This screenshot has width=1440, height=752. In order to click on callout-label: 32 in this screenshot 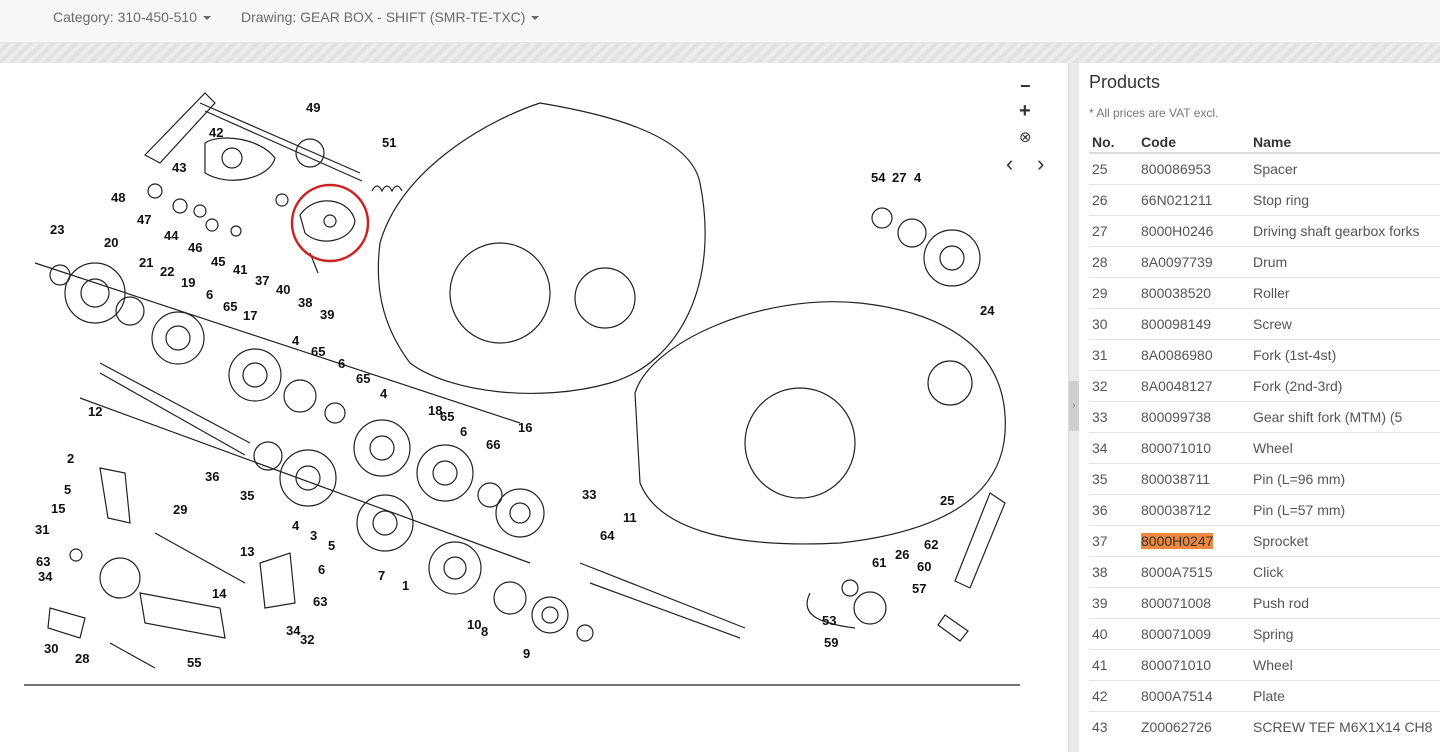, I will do `click(307, 639)`.